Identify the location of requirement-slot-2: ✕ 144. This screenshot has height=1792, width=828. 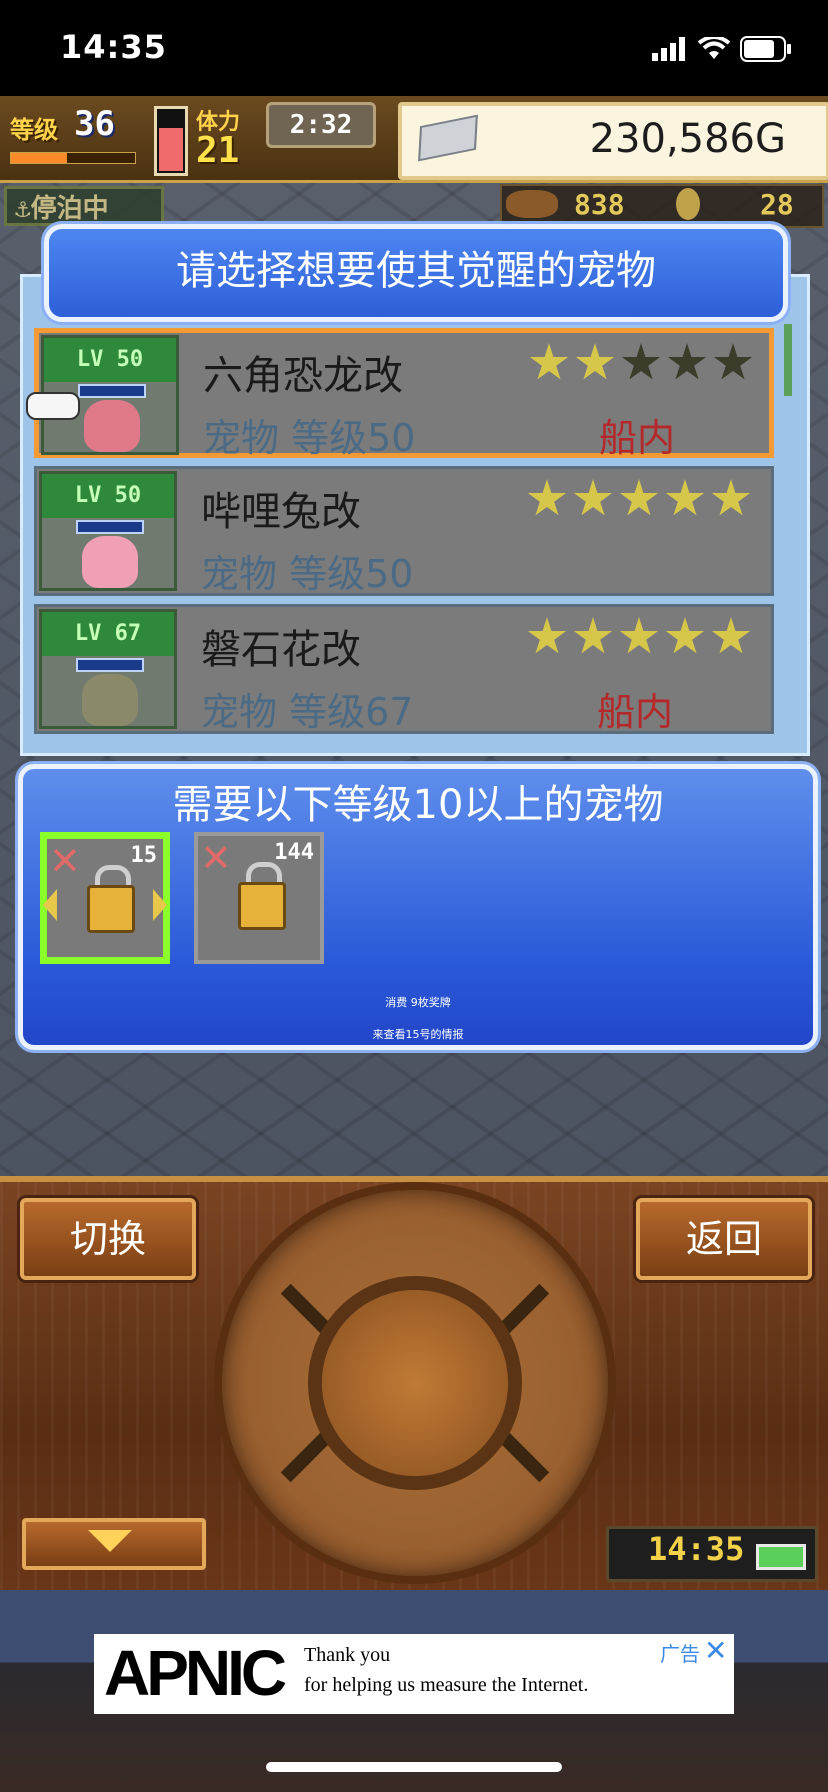
(259, 898).